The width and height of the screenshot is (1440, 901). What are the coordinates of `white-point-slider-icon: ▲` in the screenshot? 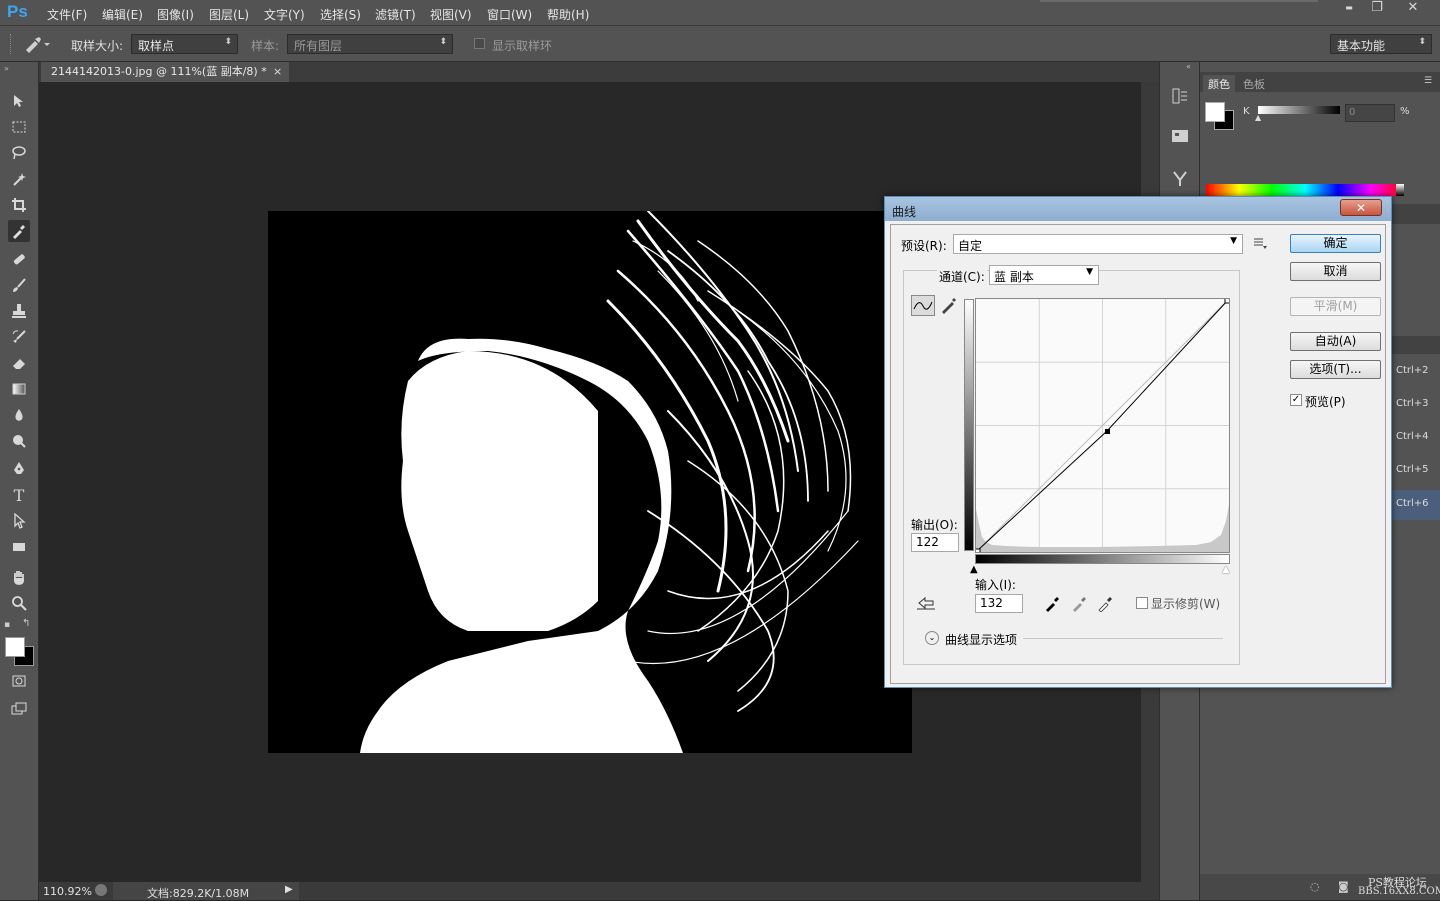 It's located at (1226, 569).